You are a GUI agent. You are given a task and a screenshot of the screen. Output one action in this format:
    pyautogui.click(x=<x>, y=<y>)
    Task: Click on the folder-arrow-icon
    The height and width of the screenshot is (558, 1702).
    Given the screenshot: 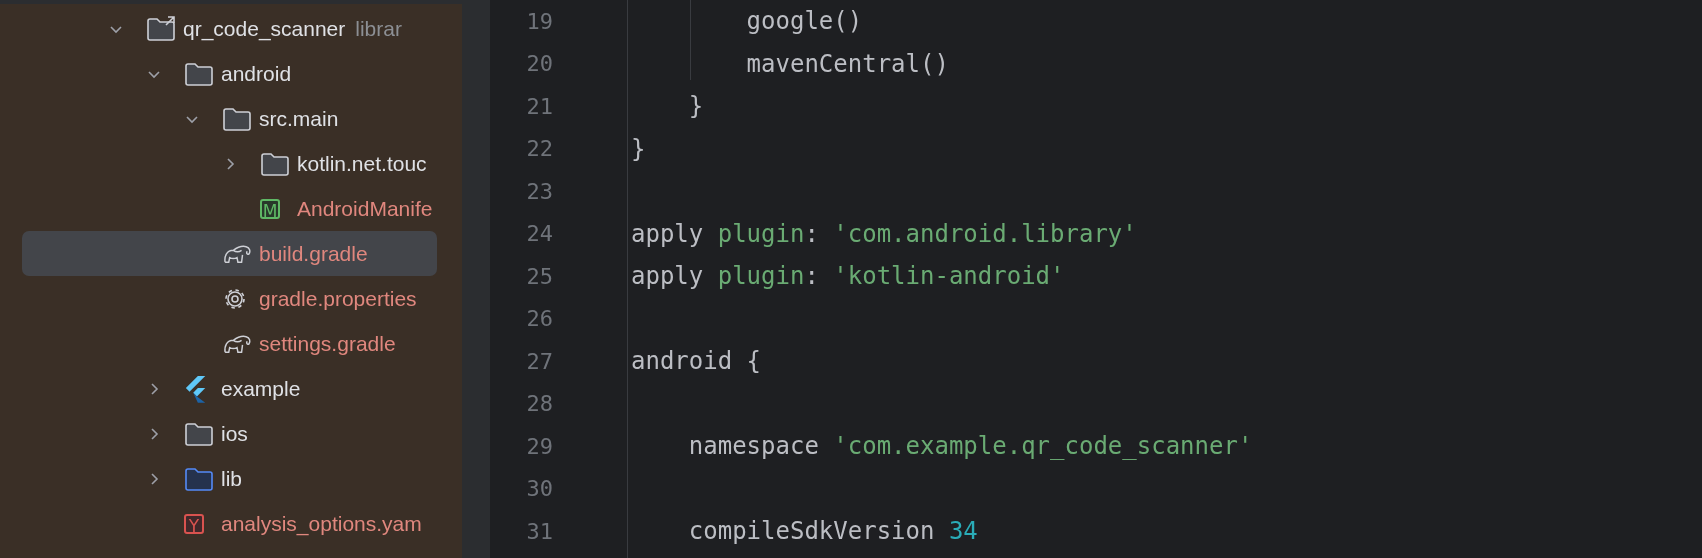 What is the action you would take?
    pyautogui.click(x=161, y=28)
    